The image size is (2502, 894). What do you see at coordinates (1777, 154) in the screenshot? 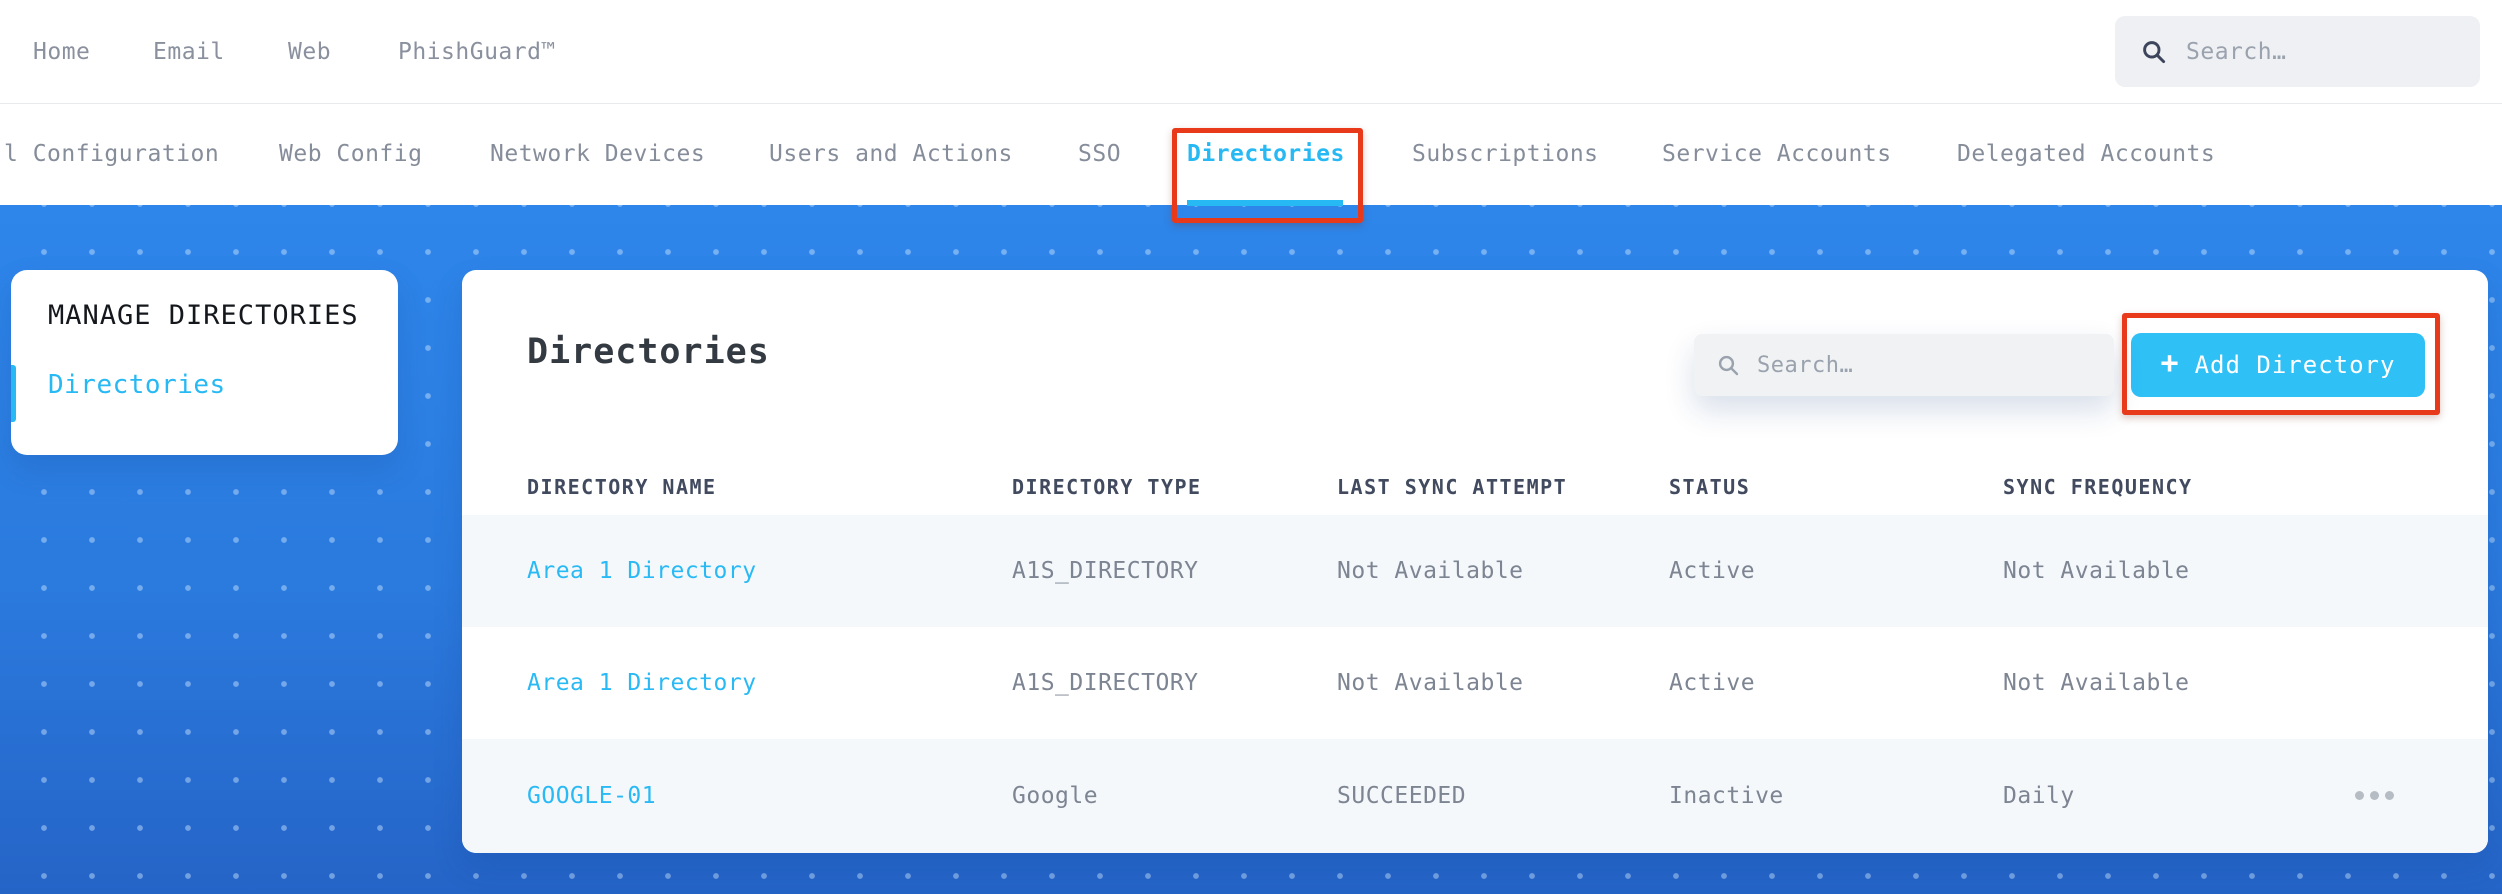
I see `tab-service-accounts: Service Accounts` at bounding box center [1777, 154].